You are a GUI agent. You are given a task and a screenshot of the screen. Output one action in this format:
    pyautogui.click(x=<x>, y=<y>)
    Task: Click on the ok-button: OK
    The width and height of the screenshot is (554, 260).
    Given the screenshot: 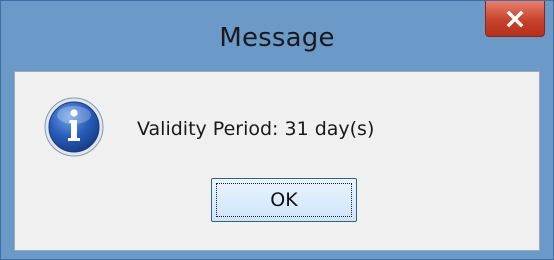 What is the action you would take?
    pyautogui.click(x=284, y=200)
    